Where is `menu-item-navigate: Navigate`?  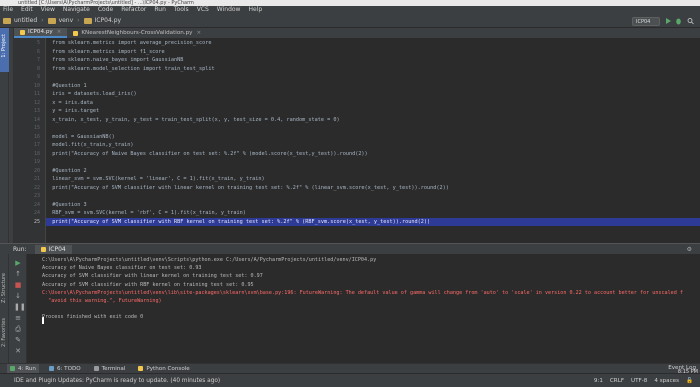 menu-item-navigate: Navigate is located at coordinates (76, 10).